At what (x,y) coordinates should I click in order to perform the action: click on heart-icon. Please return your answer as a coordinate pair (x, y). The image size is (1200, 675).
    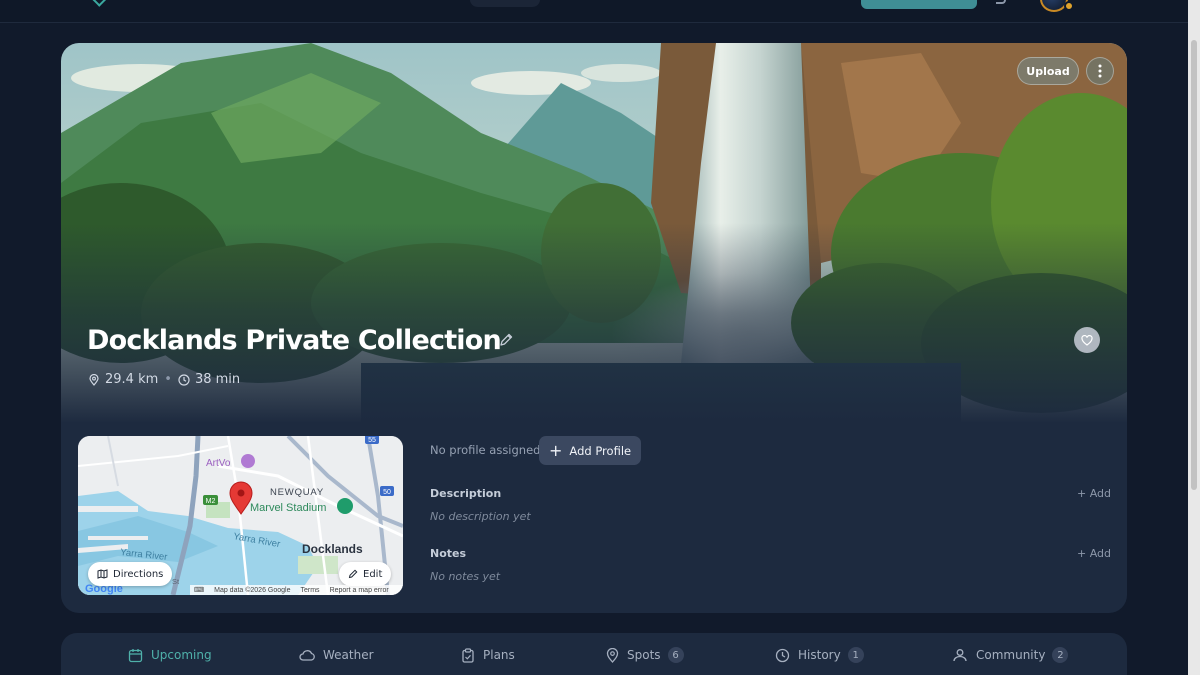
    Looking at the image, I should click on (1087, 340).